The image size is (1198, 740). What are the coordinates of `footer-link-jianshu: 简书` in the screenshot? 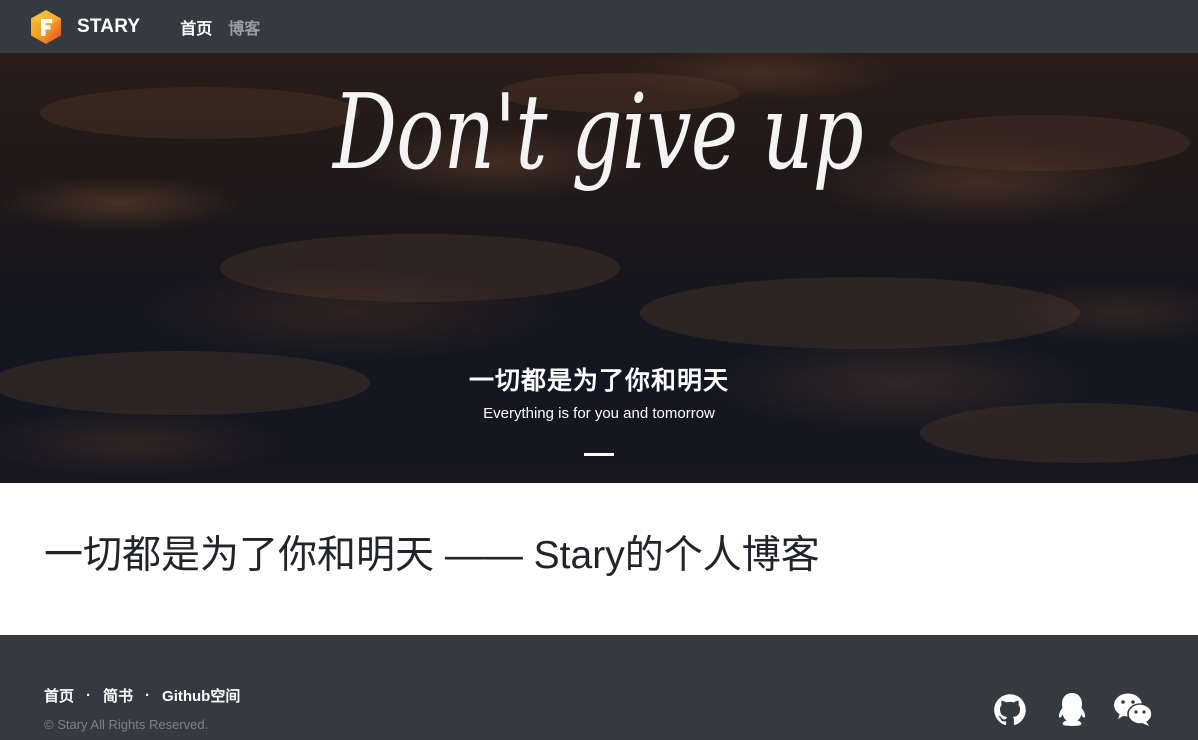 It's located at (118, 695).